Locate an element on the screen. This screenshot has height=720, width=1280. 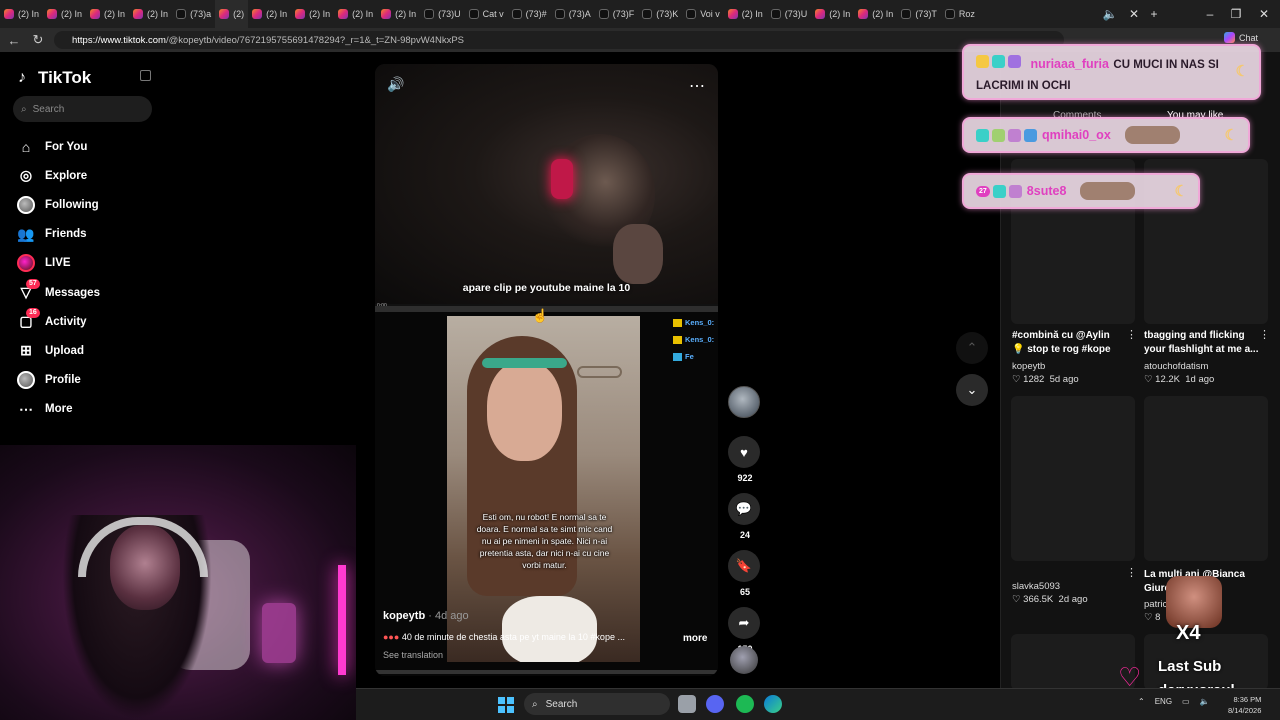
browser-tab: (73)T is located at coordinates (919, 14).